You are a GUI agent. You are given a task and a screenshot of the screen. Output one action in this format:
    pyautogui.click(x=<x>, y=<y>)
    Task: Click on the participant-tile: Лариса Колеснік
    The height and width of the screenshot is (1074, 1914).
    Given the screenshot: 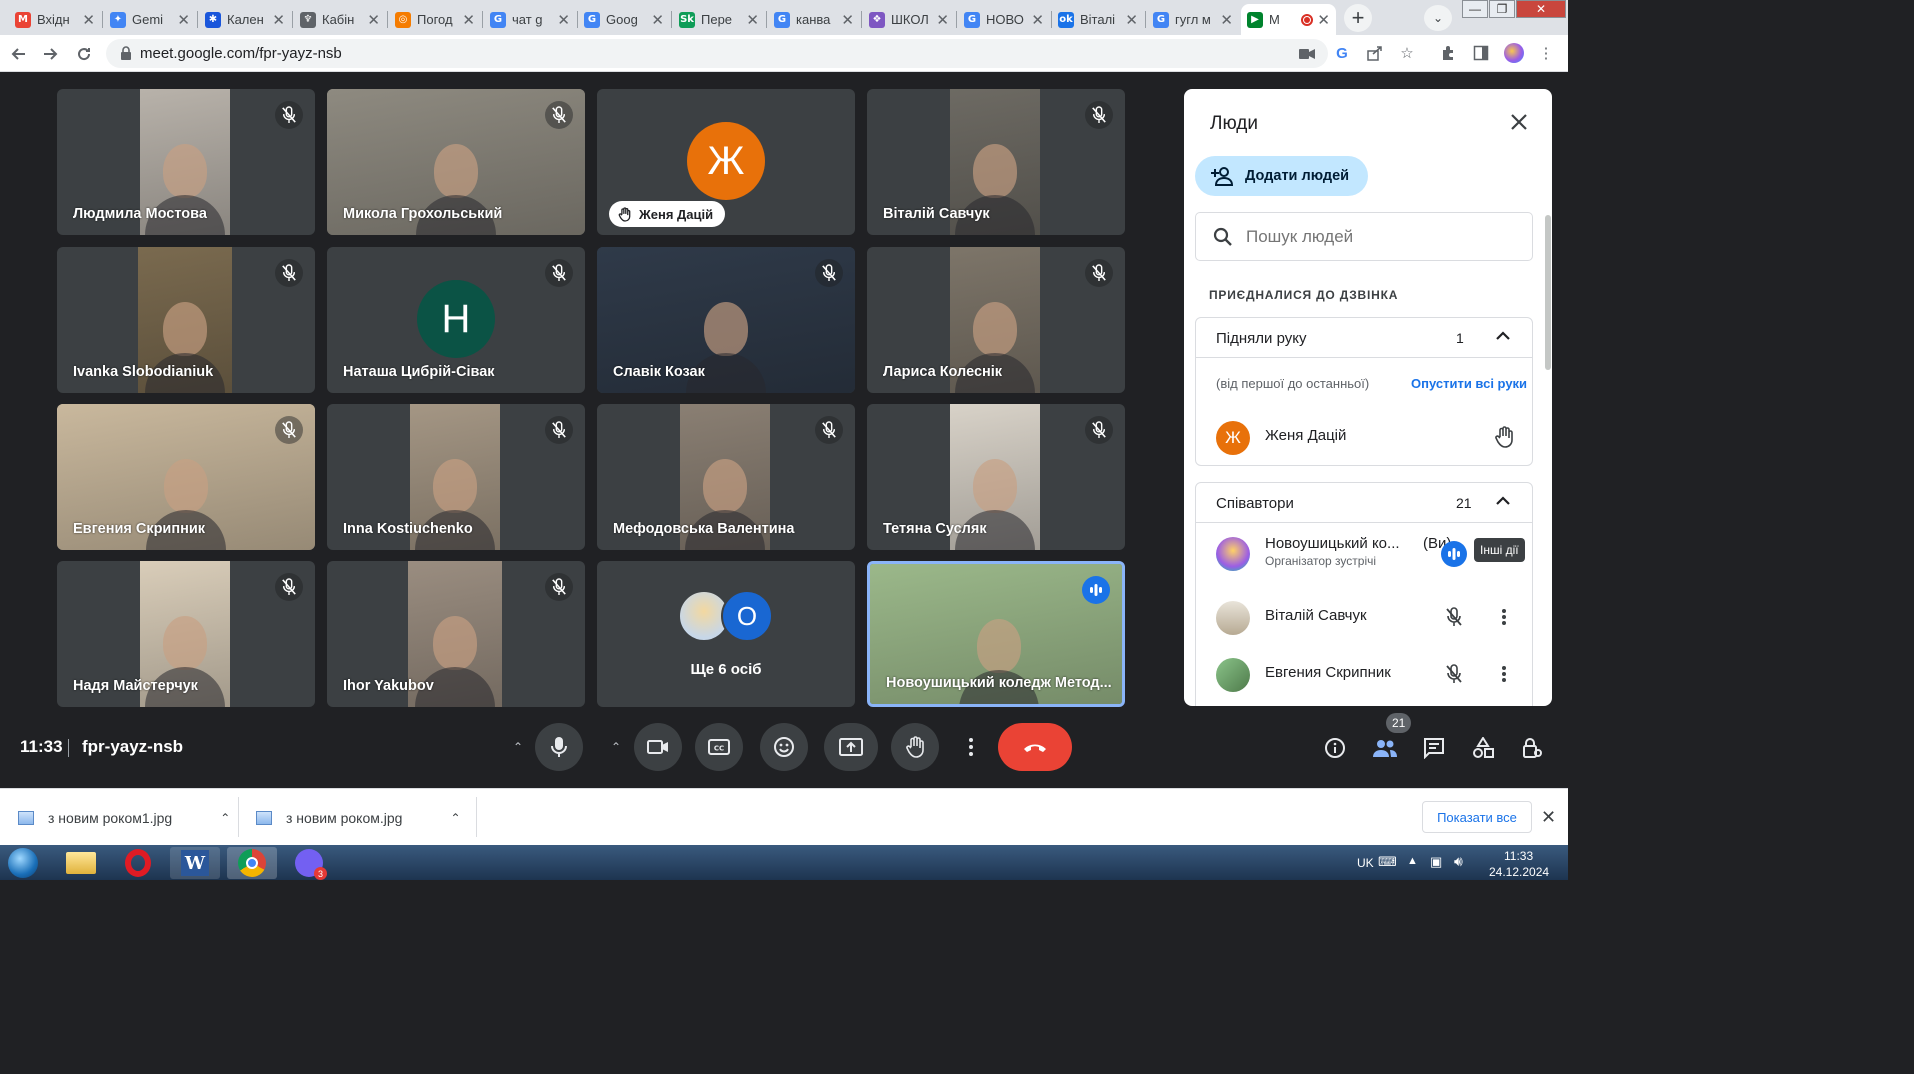 What is the action you would take?
    pyautogui.click(x=996, y=320)
    